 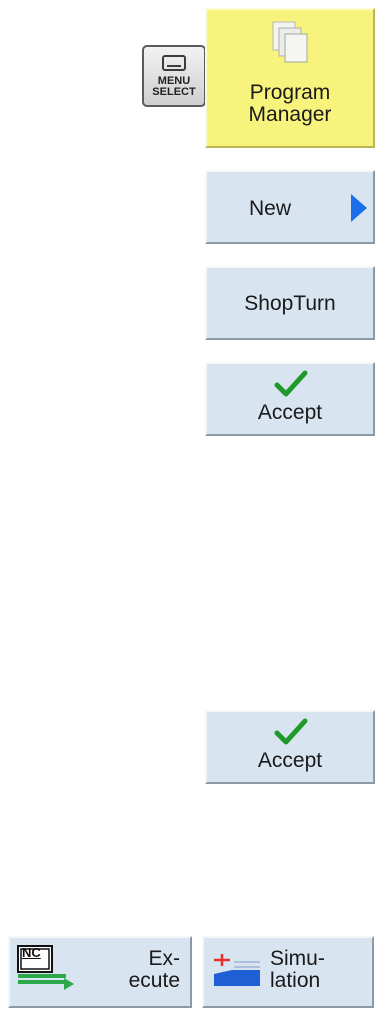 What do you see at coordinates (174, 76) in the screenshot?
I see `menu-select-key: MENU SELECT` at bounding box center [174, 76].